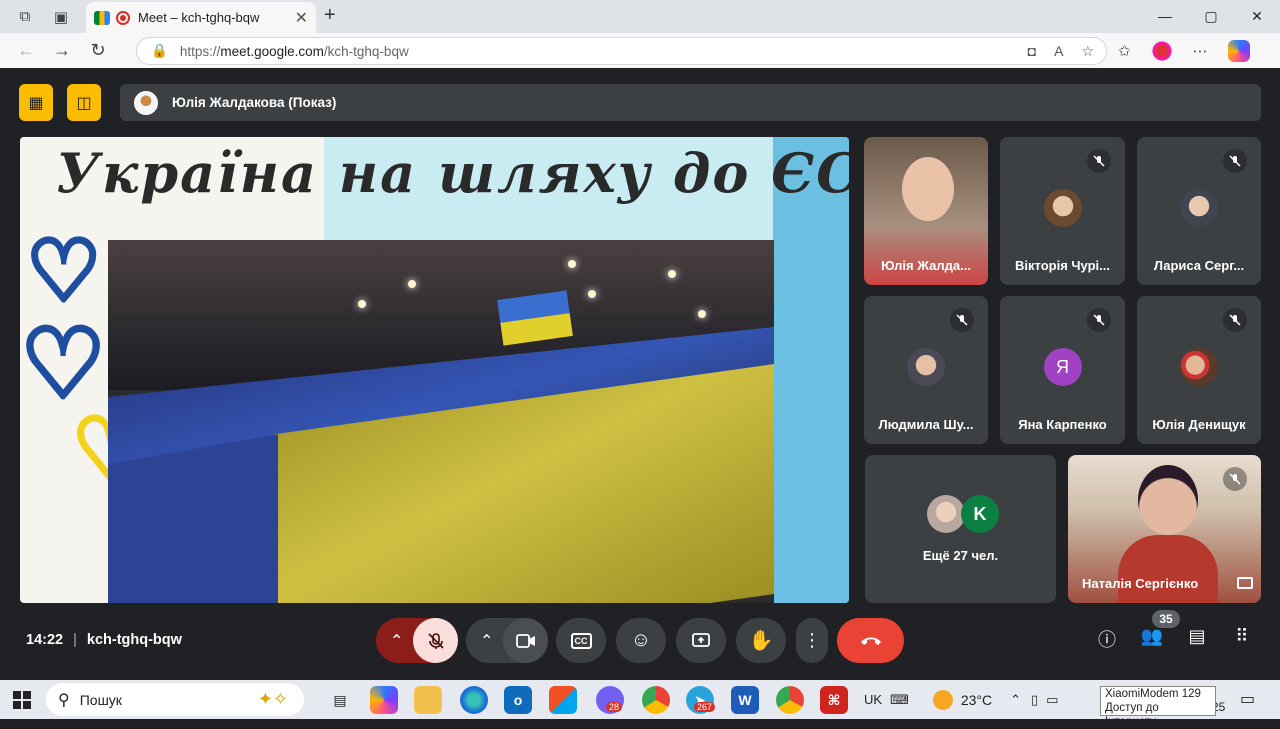 Image resolution: width=1280 pixels, height=729 pixels. What do you see at coordinates (435, 640) in the screenshot?
I see `mic-toggle-button` at bounding box center [435, 640].